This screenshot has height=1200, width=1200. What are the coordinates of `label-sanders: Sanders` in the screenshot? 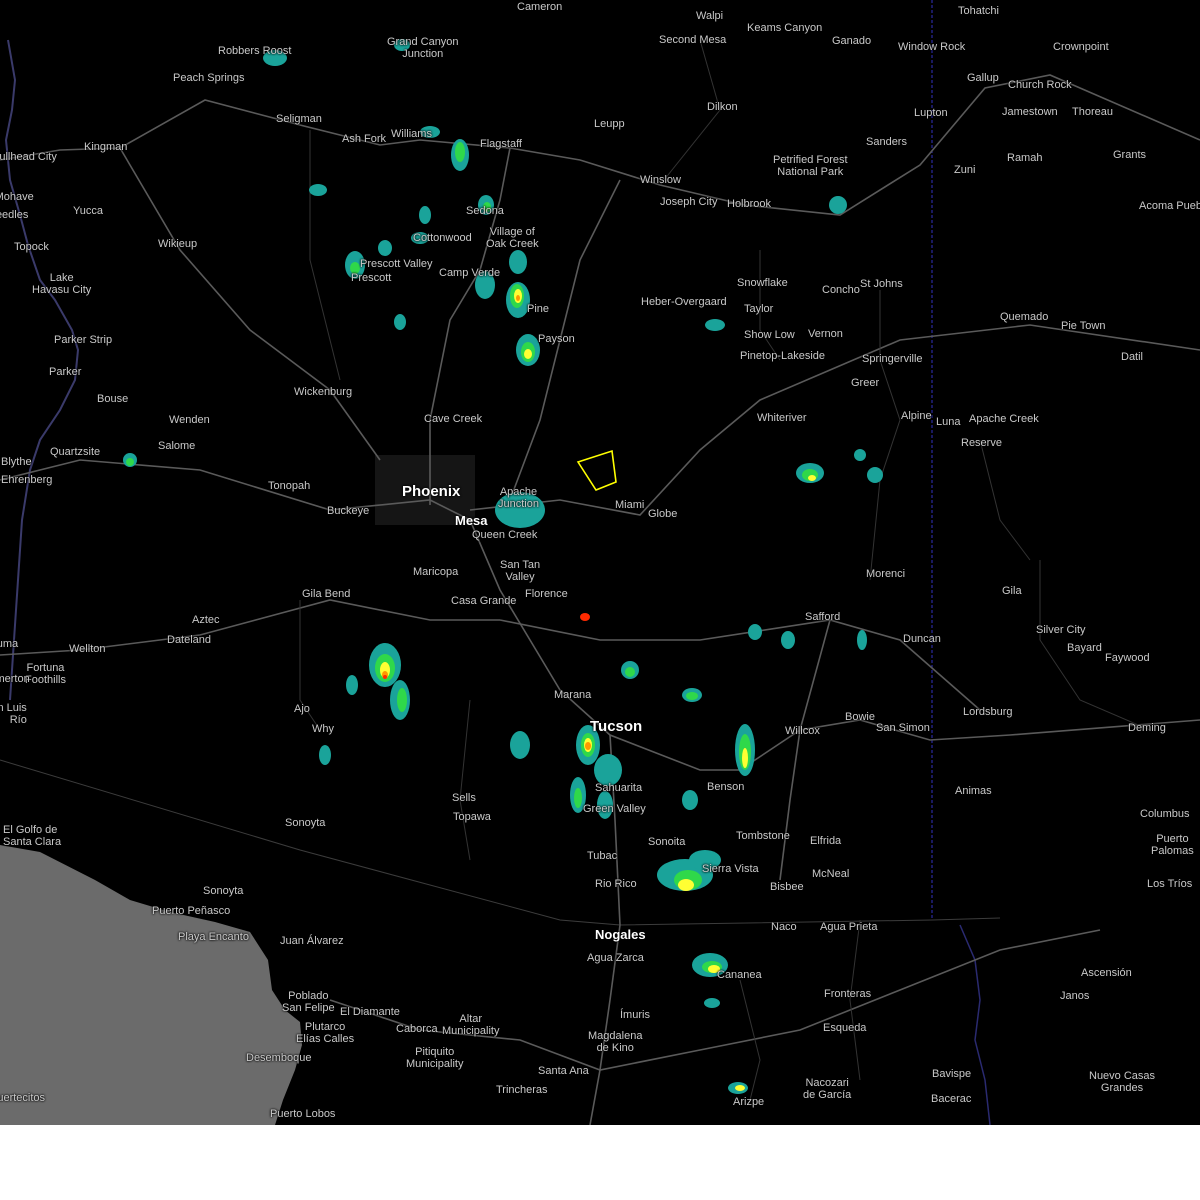 It's located at (886, 142).